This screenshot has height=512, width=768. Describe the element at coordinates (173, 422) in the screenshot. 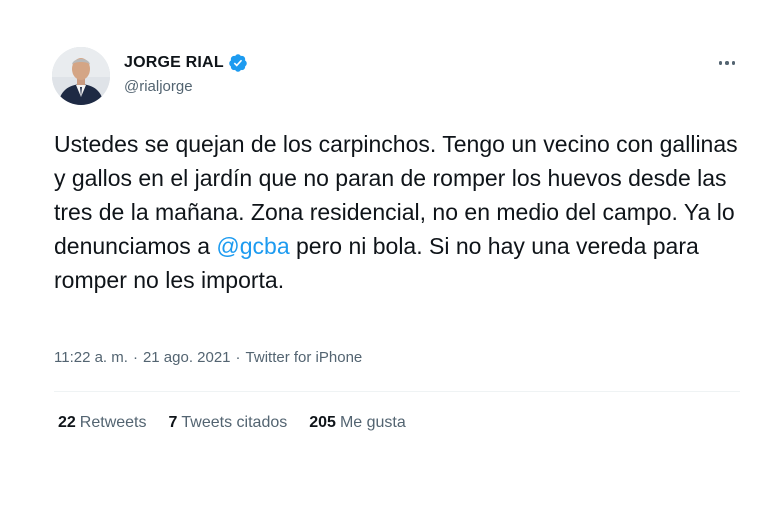

I see `quotes-count: 7` at that location.